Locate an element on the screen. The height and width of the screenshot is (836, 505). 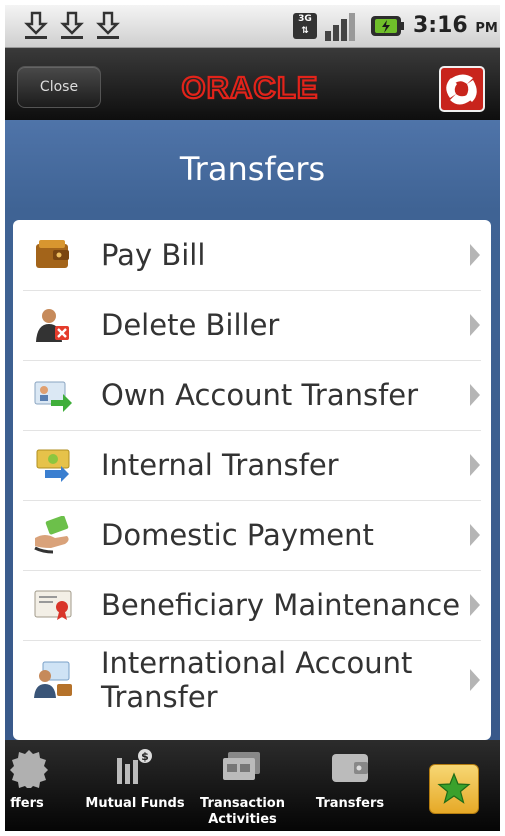
favorites-button is located at coordinates (454, 789).